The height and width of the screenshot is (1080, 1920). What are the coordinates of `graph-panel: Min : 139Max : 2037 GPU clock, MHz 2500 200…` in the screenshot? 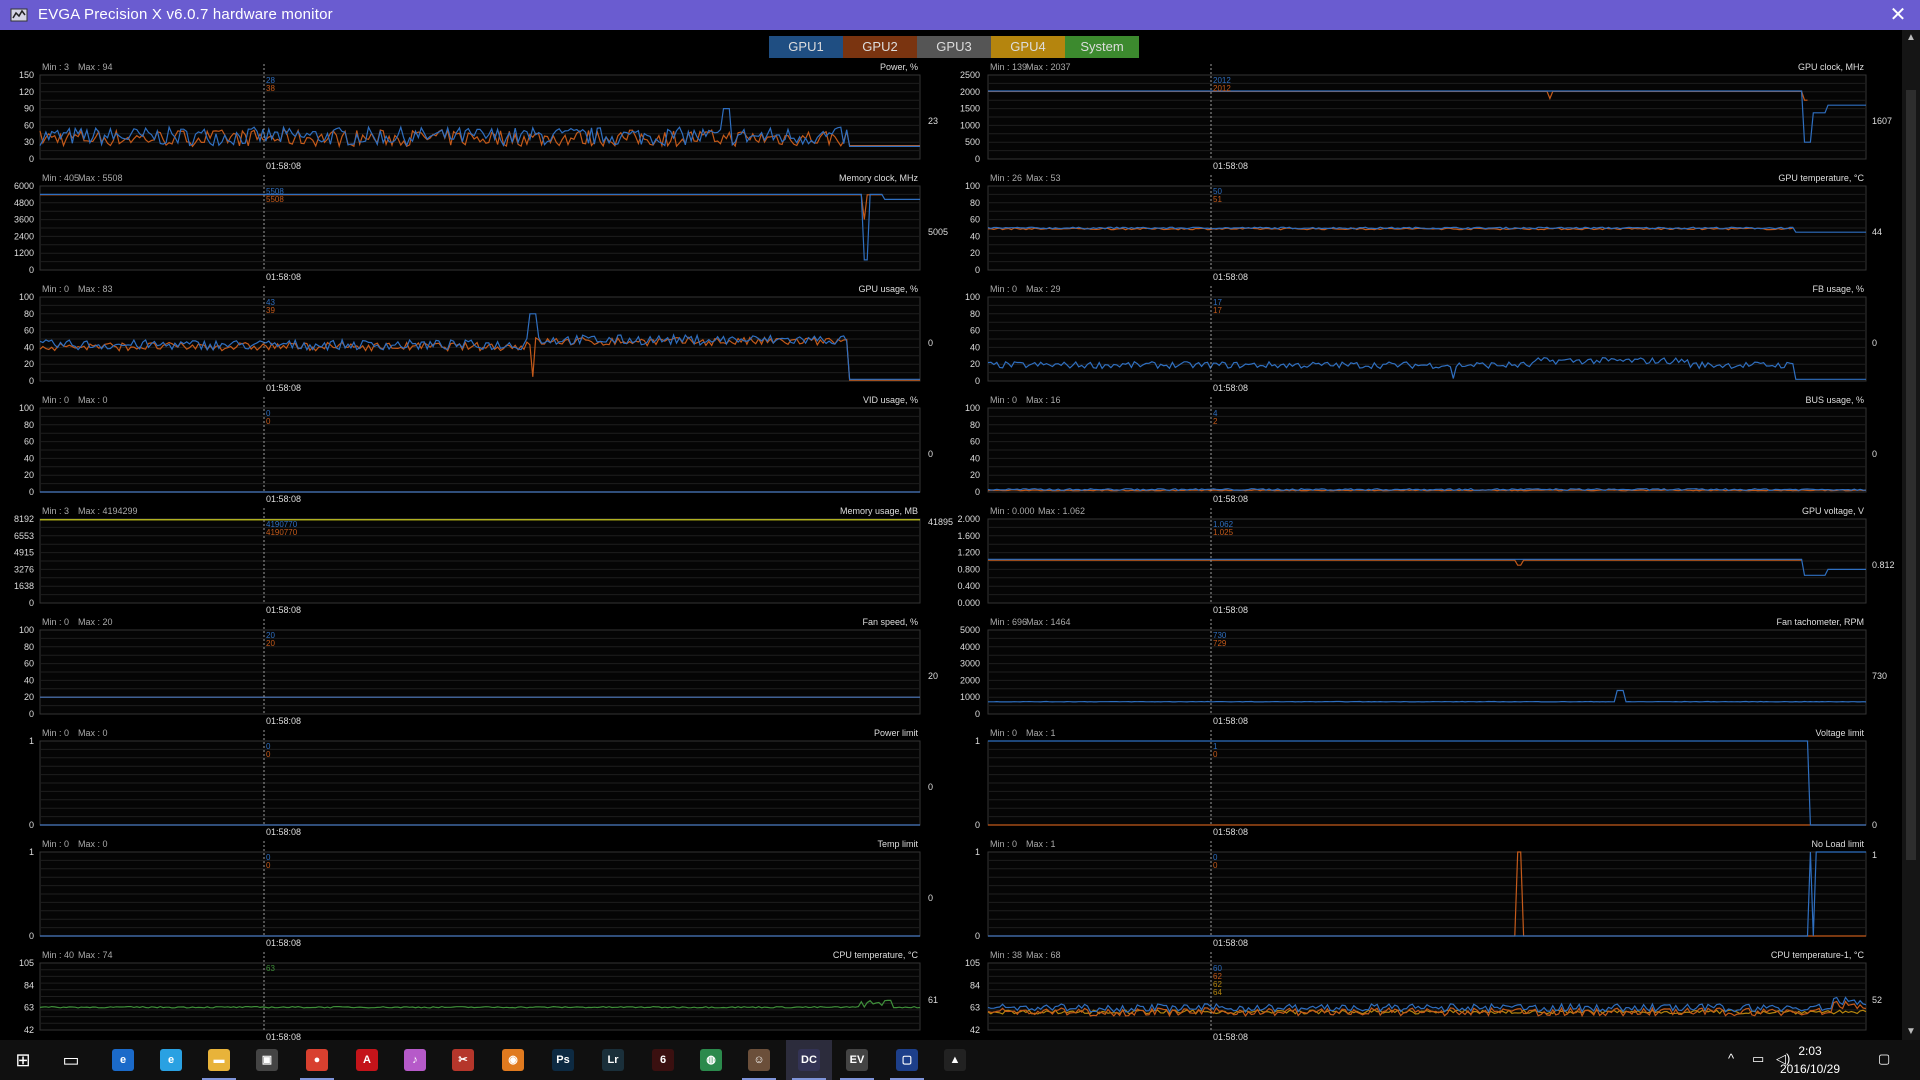 It's located at (1426, 116).